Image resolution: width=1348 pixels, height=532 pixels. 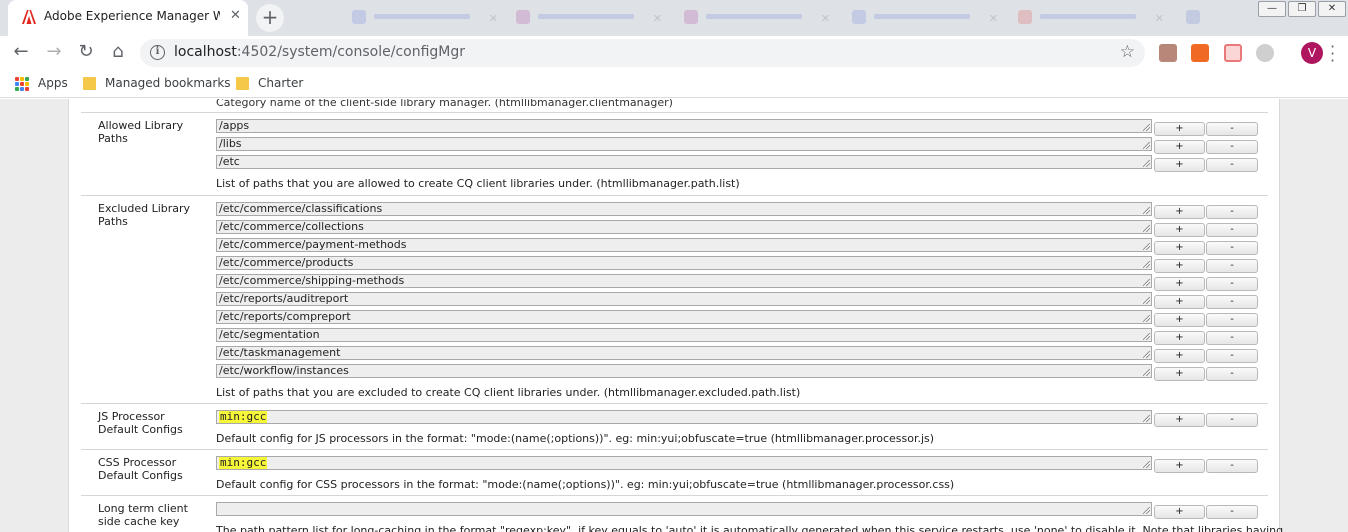 I want to click on allowed-path-field: /etc, so click(x=684, y=162).